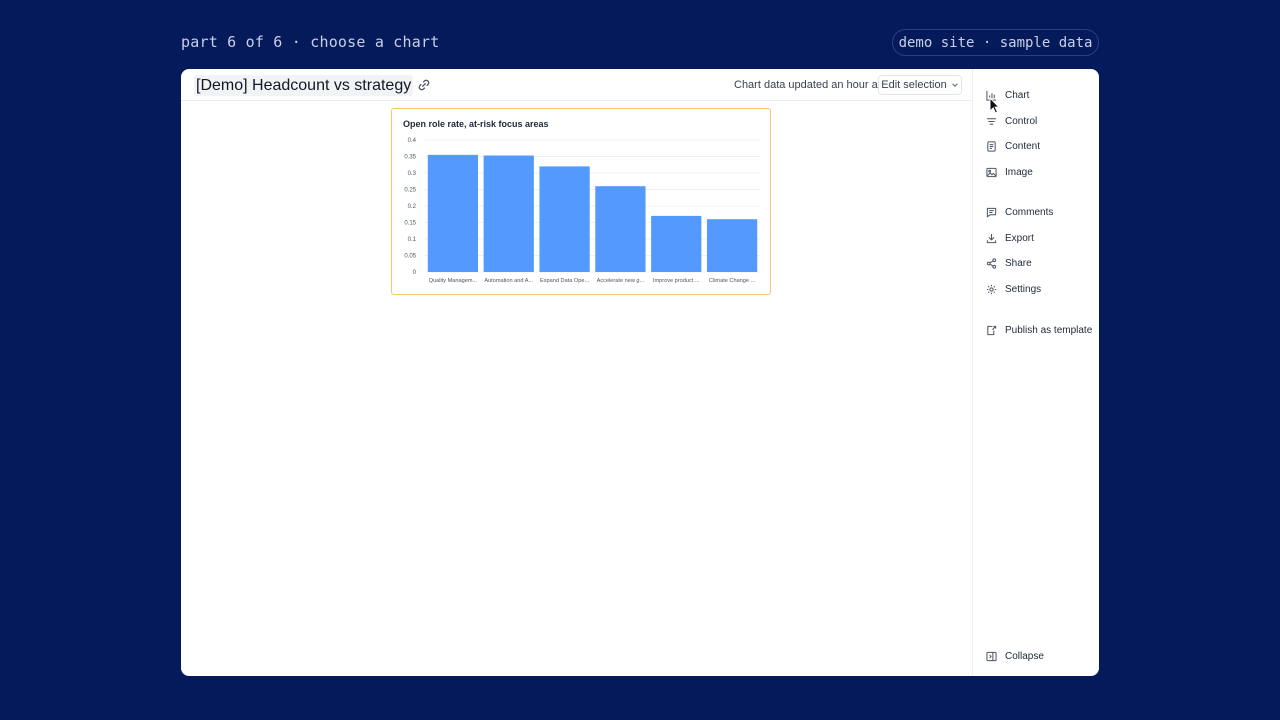 This screenshot has height=720, width=1280. Describe the element at coordinates (310, 42) in the screenshot. I see `step-caption: part 6 of 6 · choose a chart` at that location.